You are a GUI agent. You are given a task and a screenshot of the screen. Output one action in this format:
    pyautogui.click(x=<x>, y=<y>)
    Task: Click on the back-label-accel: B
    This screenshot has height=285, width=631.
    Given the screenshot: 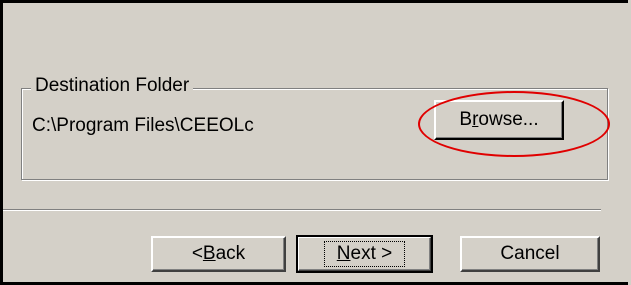 What is the action you would take?
    pyautogui.click(x=209, y=253)
    